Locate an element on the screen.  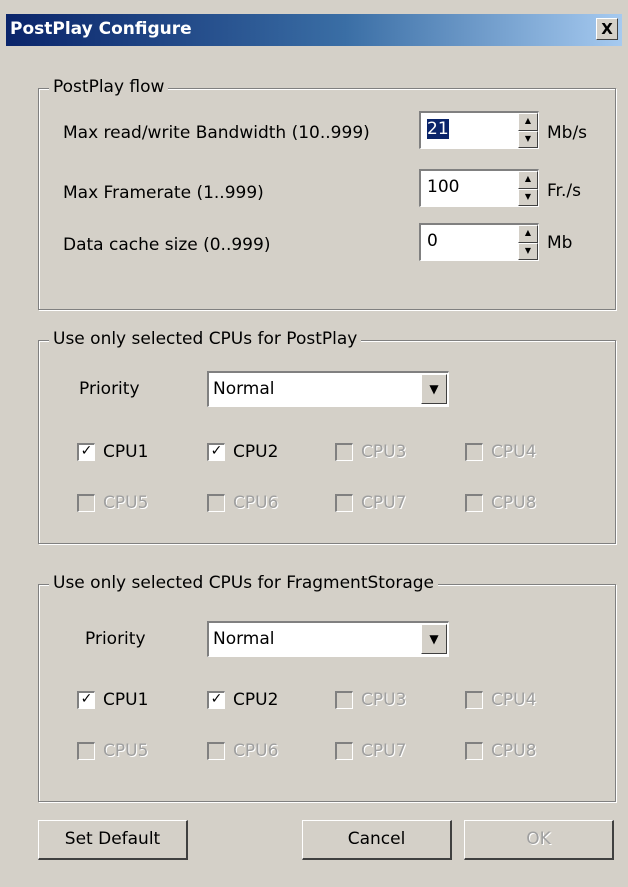
framerate-spinner: 100 ▲ ▼ is located at coordinates (479, 188).